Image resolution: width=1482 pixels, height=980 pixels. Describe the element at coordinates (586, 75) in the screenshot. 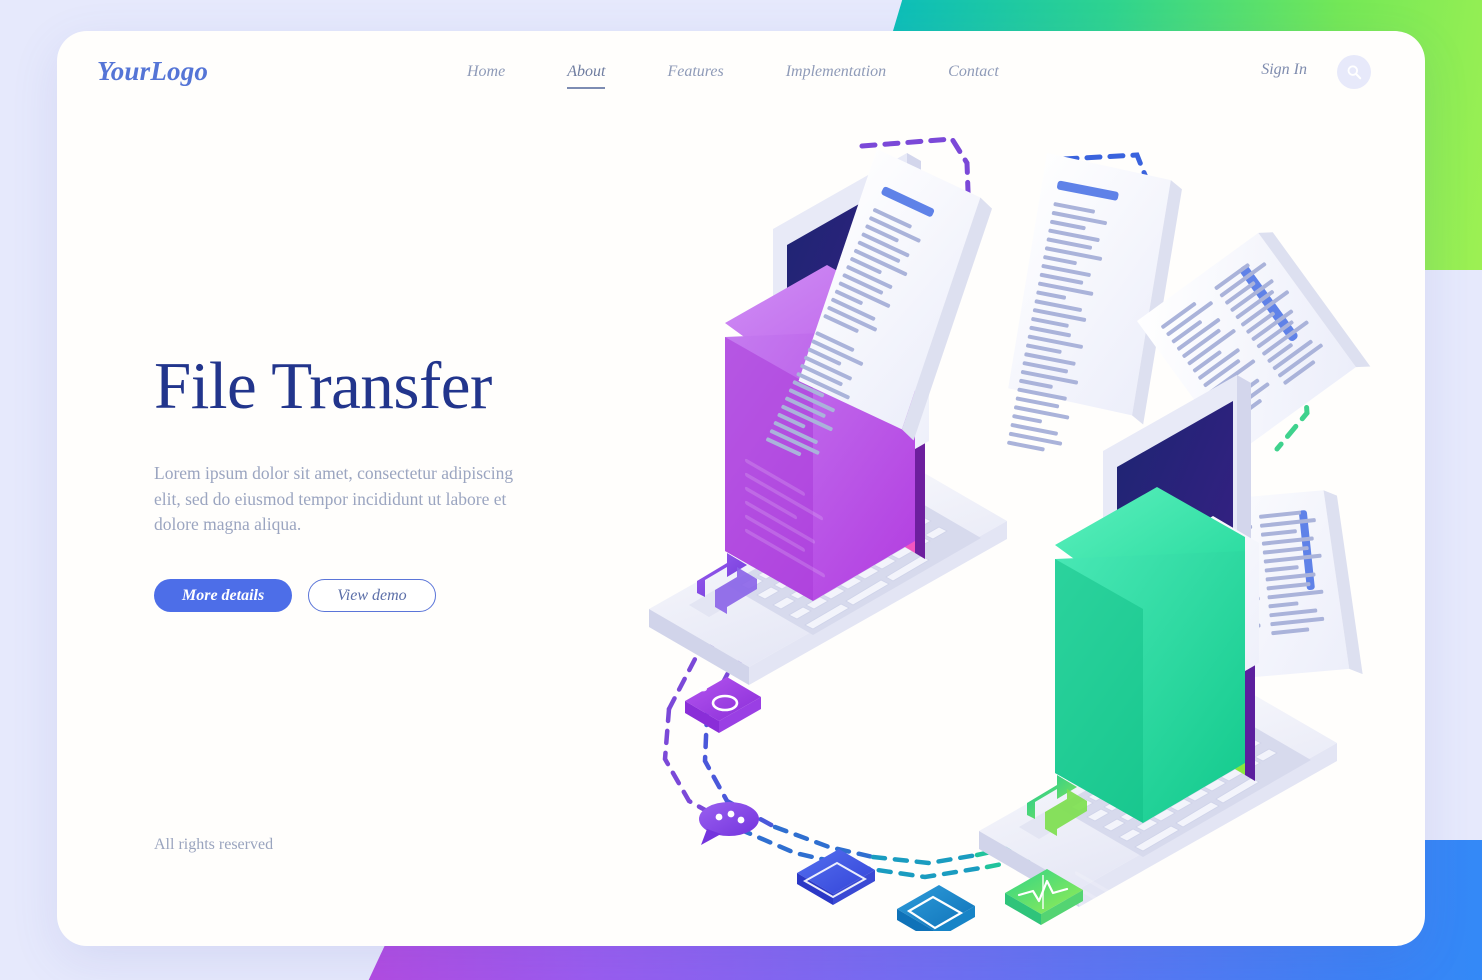

I see `nav-item-about: About` at that location.